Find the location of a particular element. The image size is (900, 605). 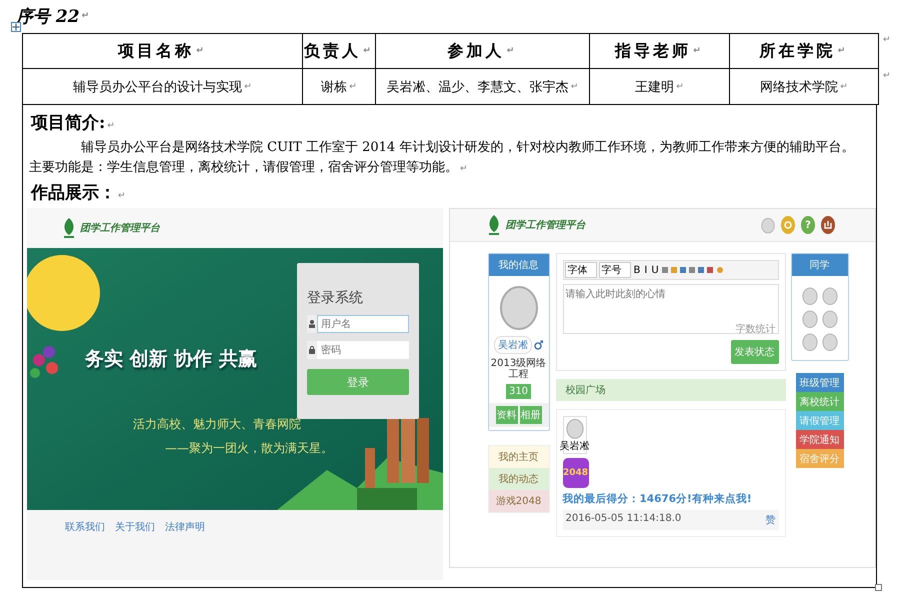

count-badge: 310 is located at coordinates (519, 391).